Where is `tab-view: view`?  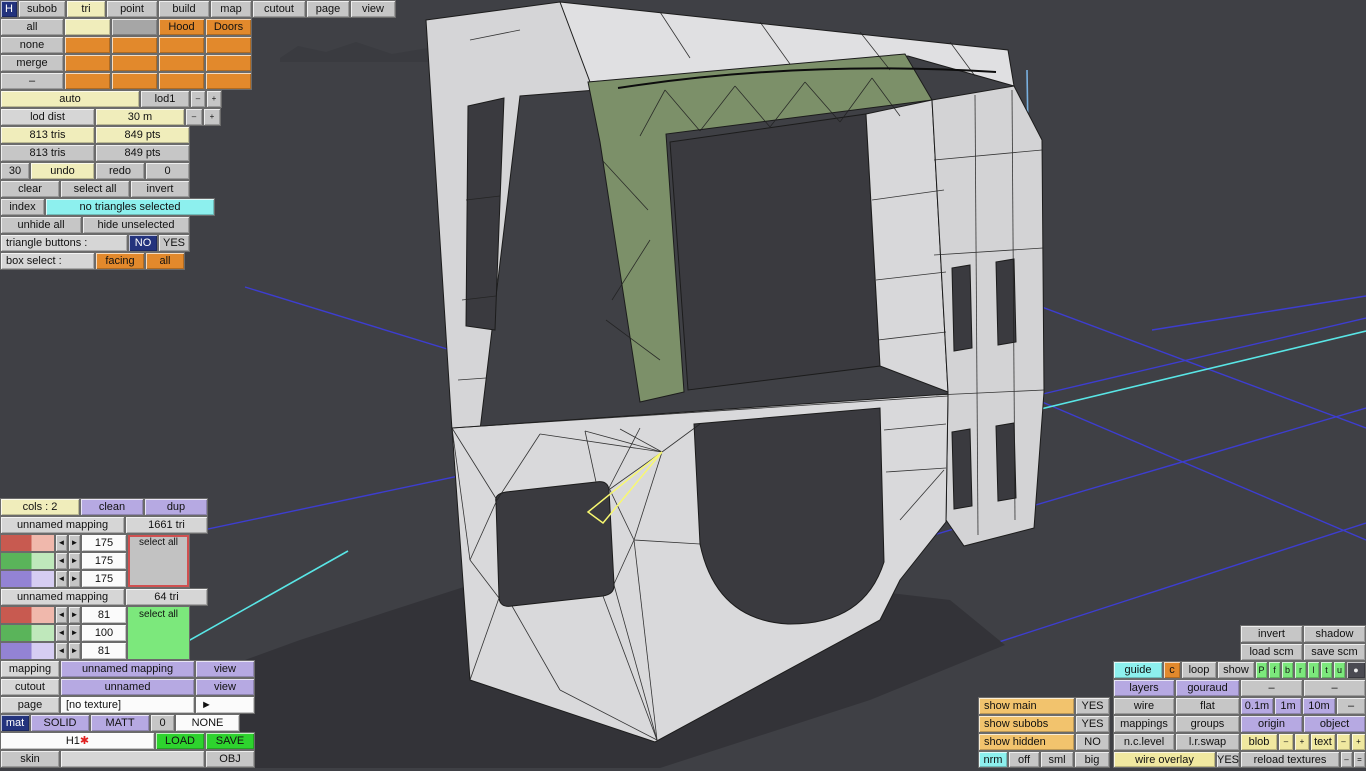
tab-view: view is located at coordinates (373, 9).